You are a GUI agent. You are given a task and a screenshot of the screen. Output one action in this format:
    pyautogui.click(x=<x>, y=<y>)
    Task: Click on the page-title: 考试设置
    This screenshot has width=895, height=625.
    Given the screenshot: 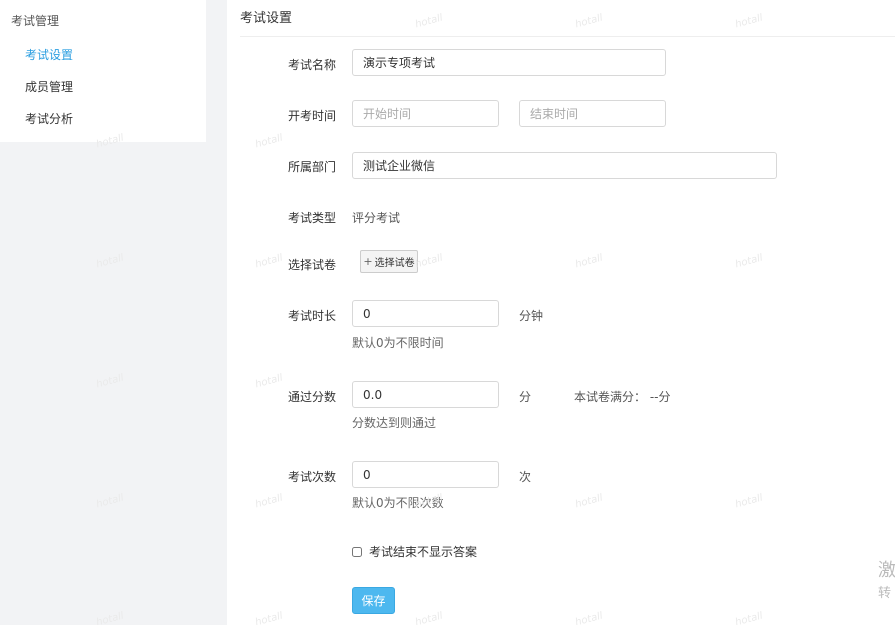 What is the action you would take?
    pyautogui.click(x=266, y=18)
    